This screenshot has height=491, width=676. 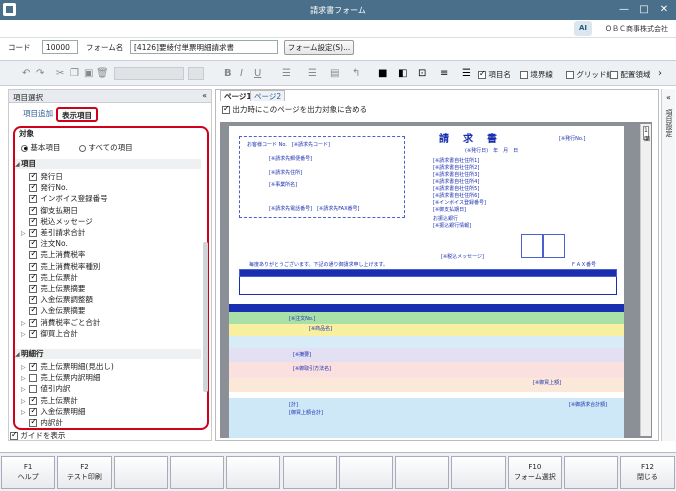 What do you see at coordinates (74, 74) in the screenshot?
I see `copy-icon: ❐` at bounding box center [74, 74].